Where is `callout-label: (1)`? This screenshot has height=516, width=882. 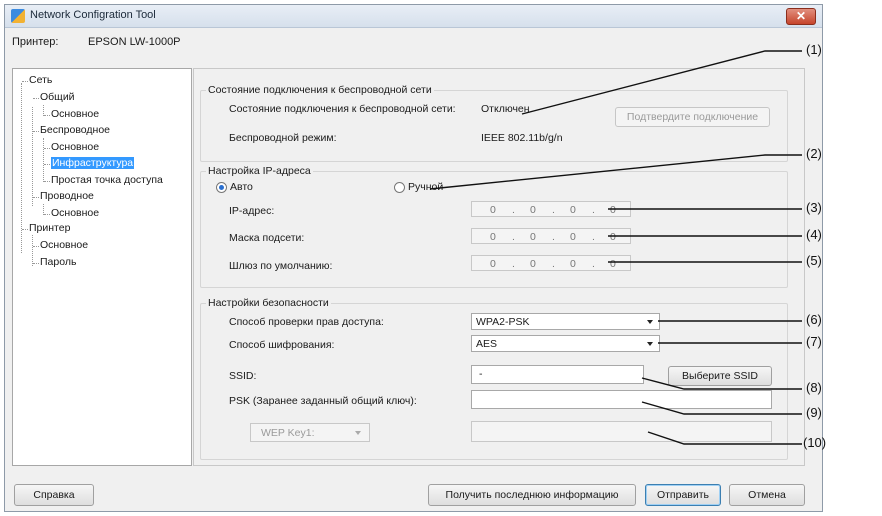 callout-label: (1) is located at coordinates (814, 49).